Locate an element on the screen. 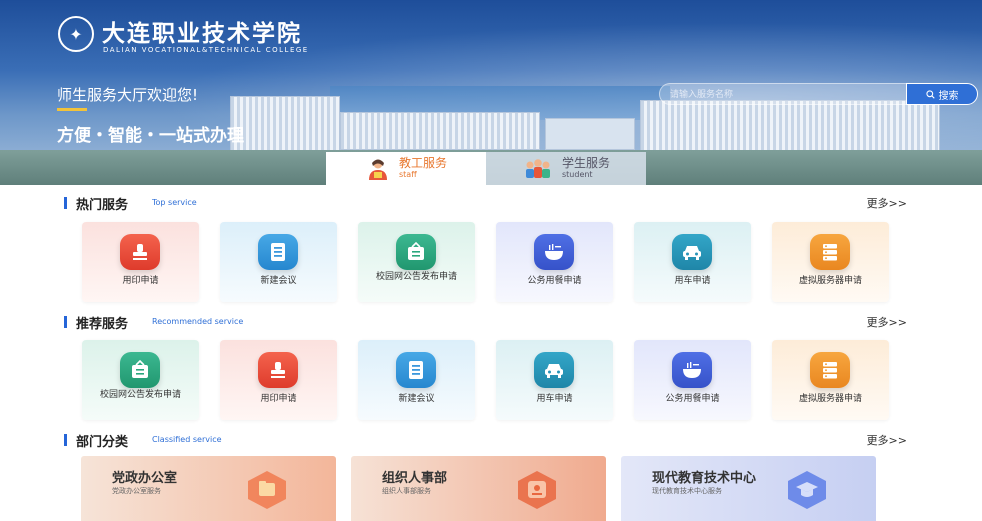 This screenshot has height=521, width=982. dept-desc: 现代教育技术中心服务 is located at coordinates (687, 491).